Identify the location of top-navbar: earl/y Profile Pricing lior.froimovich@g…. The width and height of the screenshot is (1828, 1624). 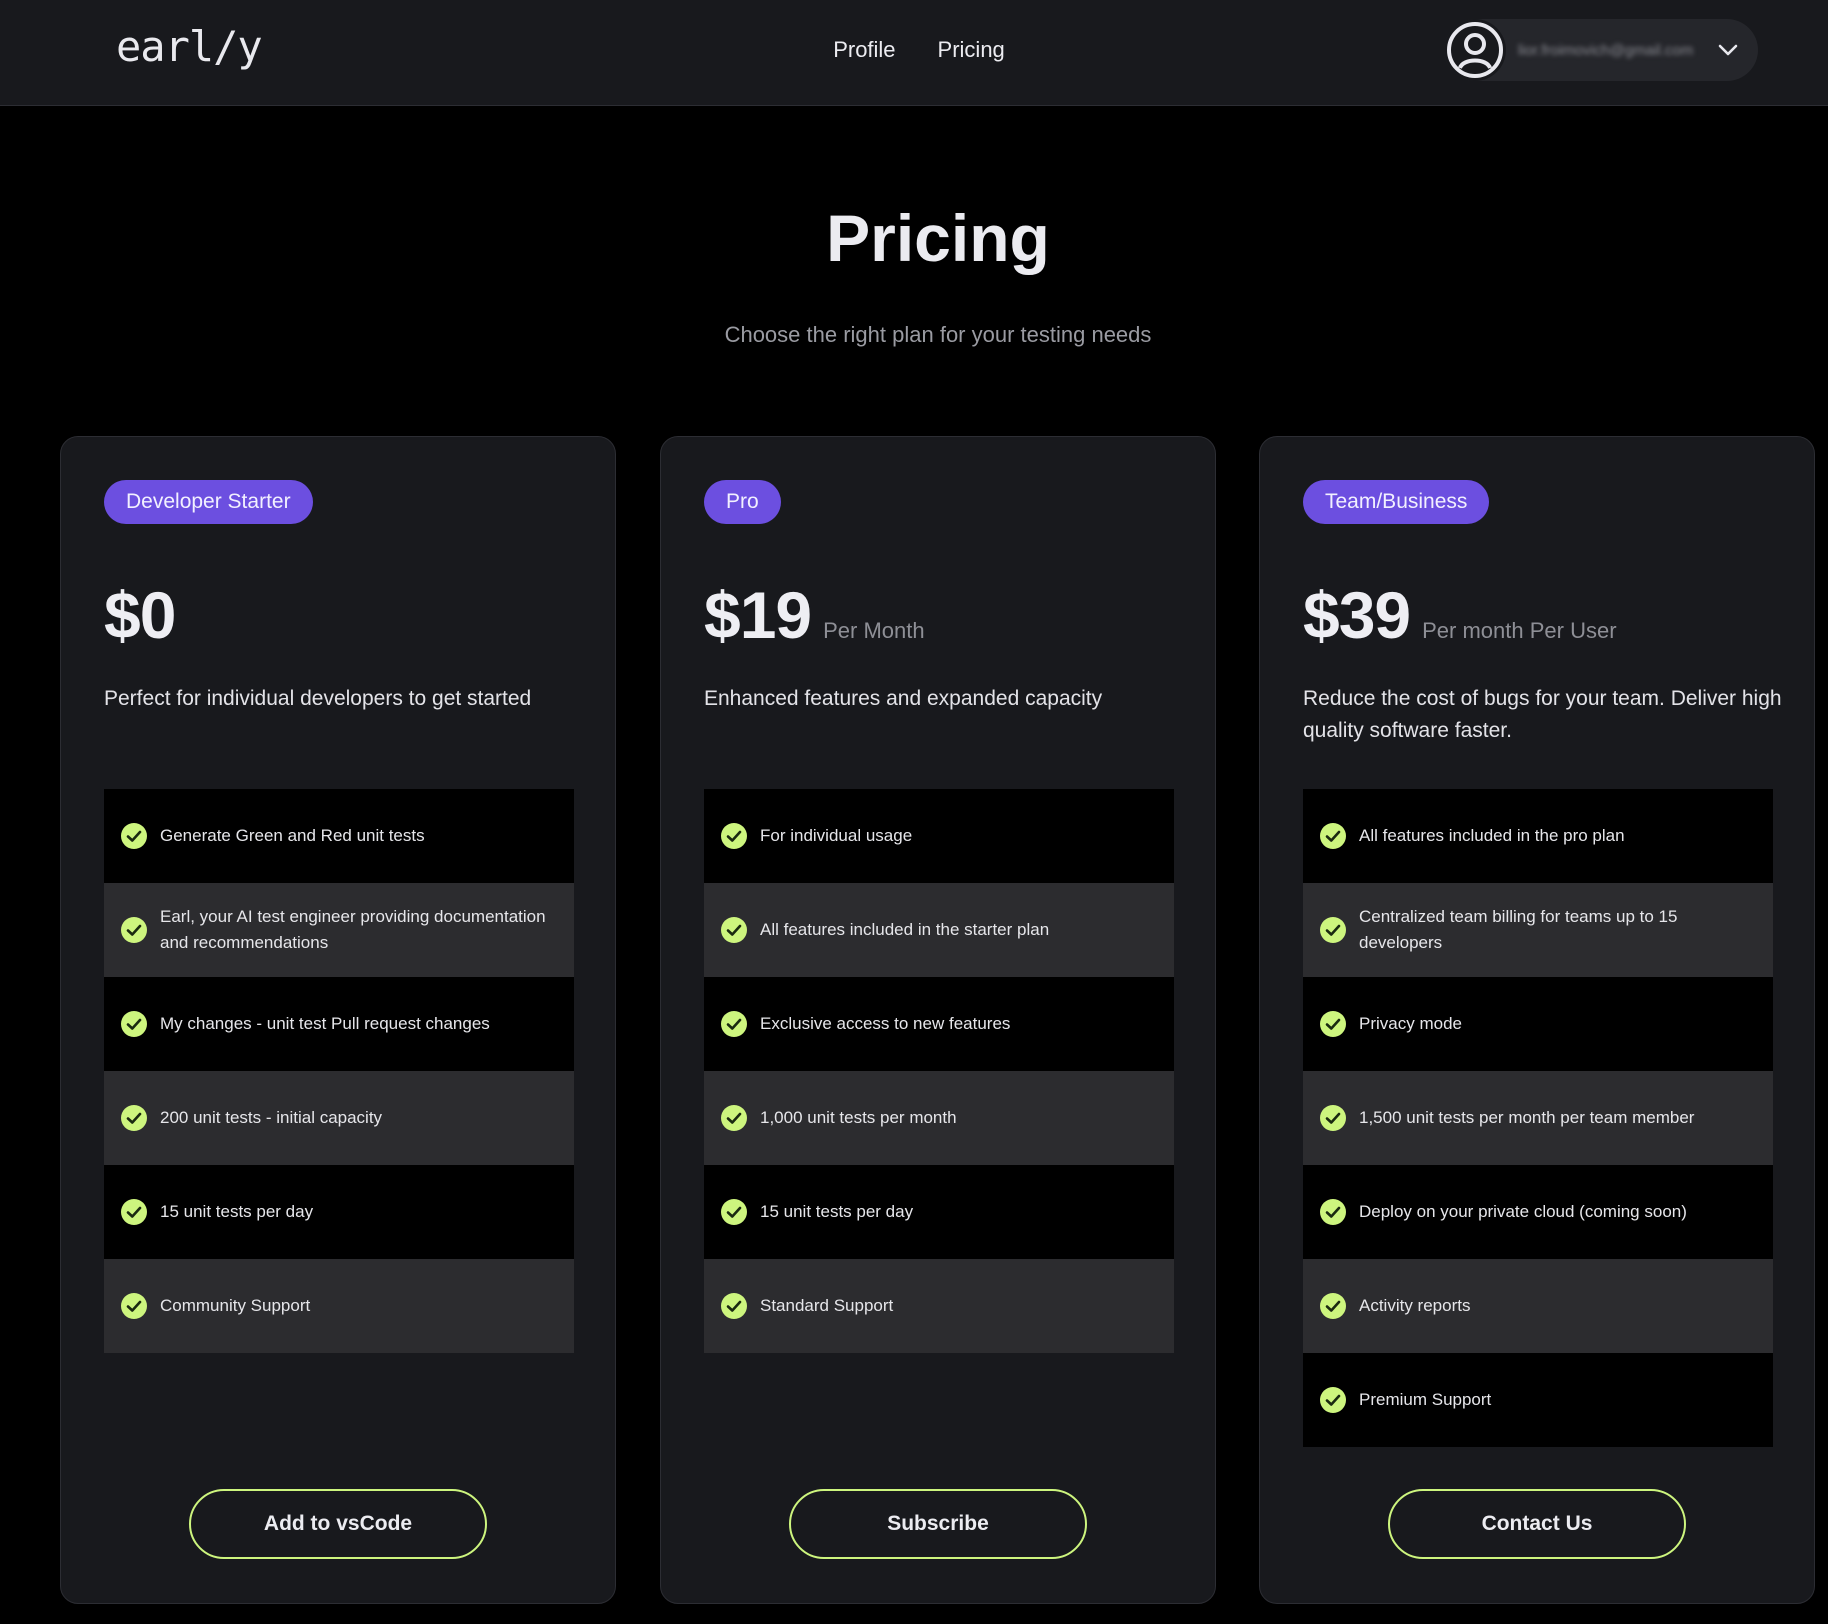
(914, 53).